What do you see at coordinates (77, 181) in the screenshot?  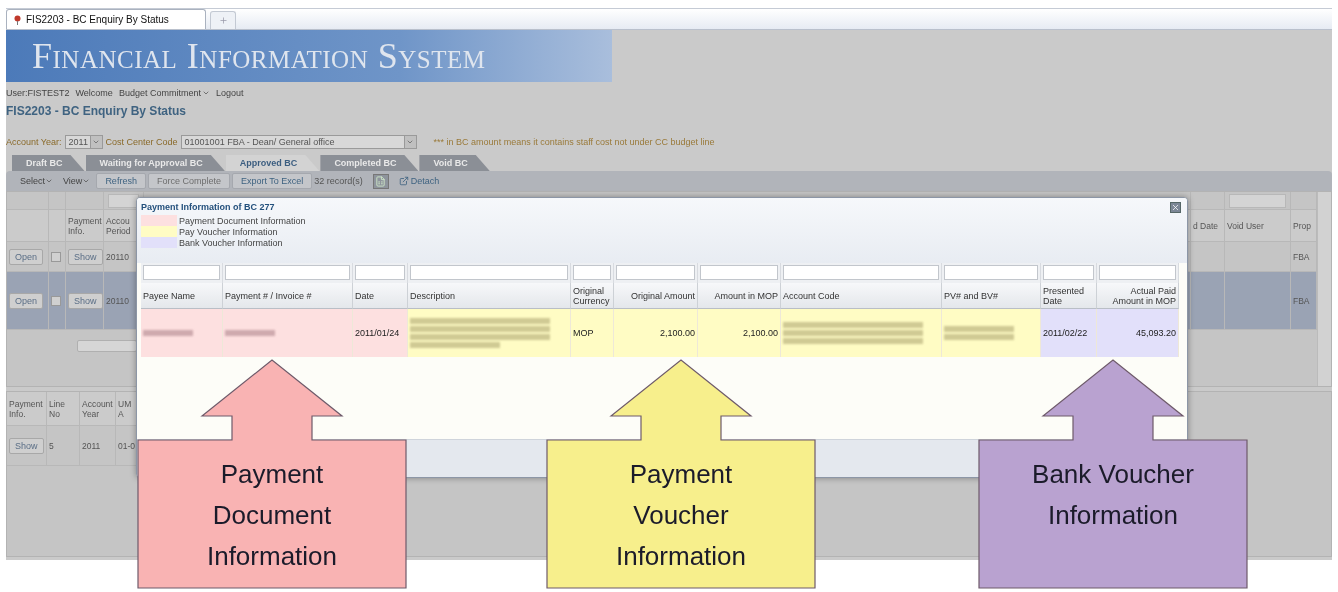 I see `toolbar-menu: View` at bounding box center [77, 181].